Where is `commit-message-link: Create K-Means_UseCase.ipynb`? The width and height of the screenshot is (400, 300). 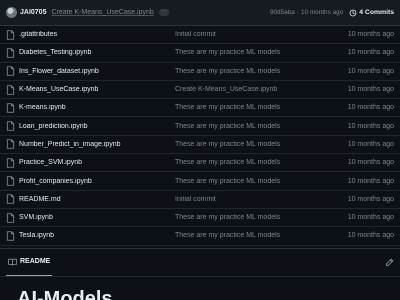
commit-message-link: Create K-Means_UseCase.ipynb is located at coordinates (102, 12).